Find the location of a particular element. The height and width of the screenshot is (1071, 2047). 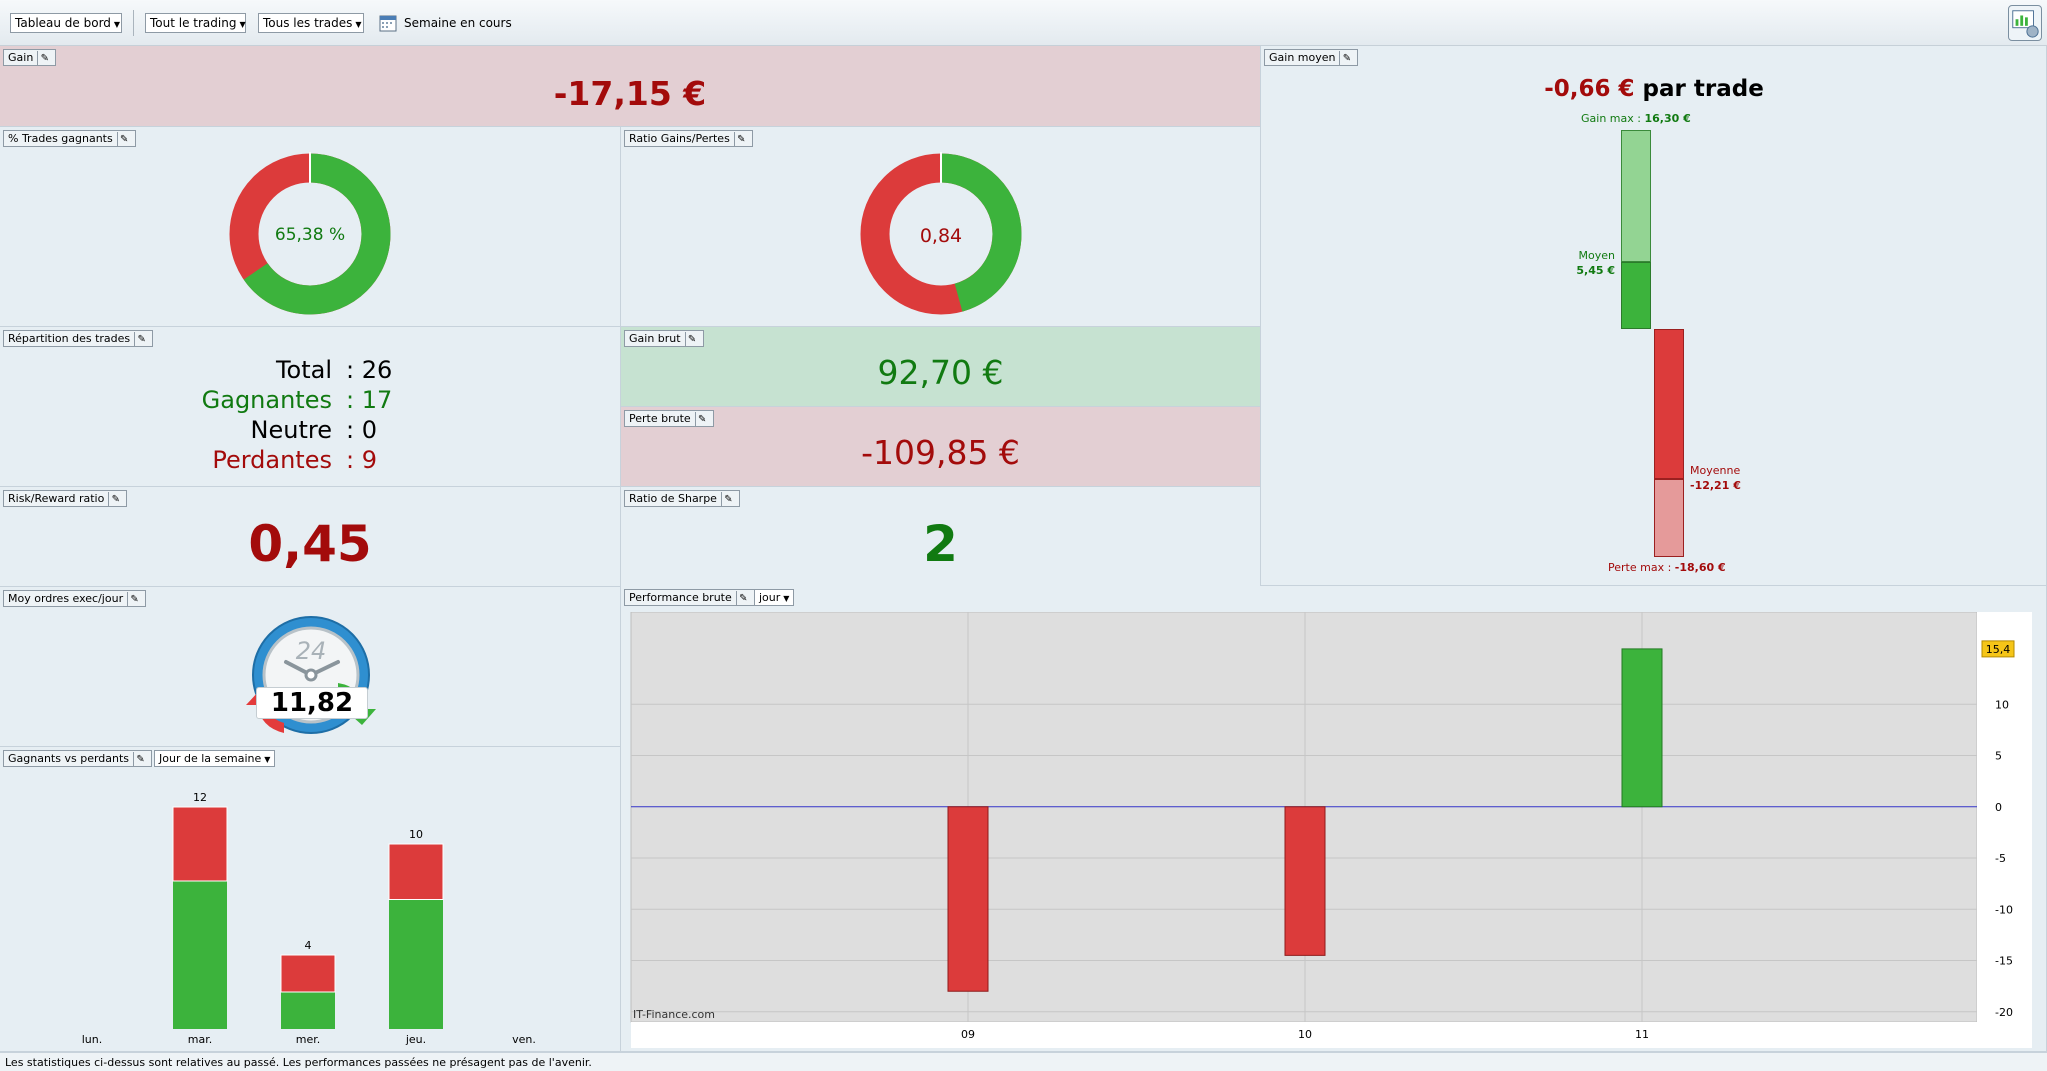

last-value-label: 15,4 is located at coordinates (1998, 649).